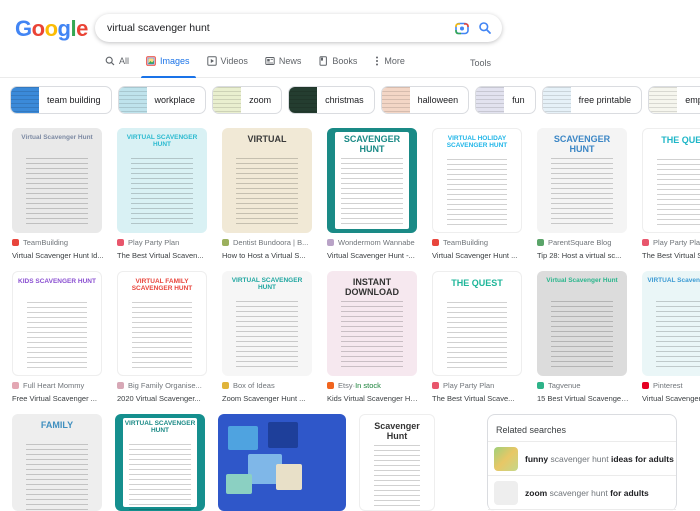 This screenshot has width=700, height=511. What do you see at coordinates (331, 100) in the screenshot?
I see `chip-christmas: christmas` at bounding box center [331, 100].